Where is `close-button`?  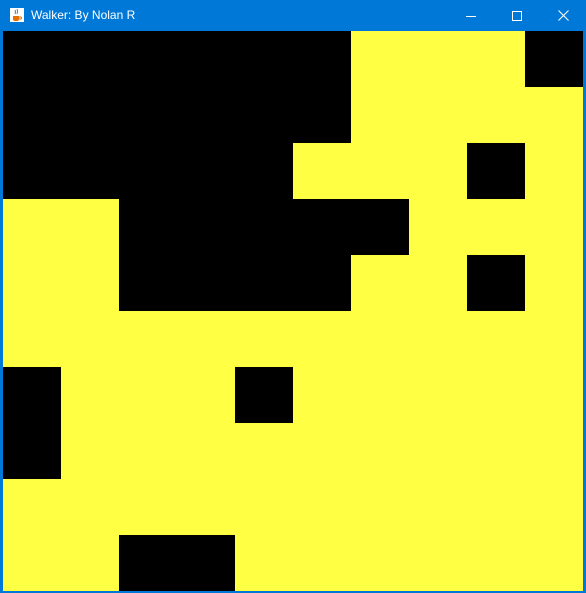 close-button is located at coordinates (563, 15).